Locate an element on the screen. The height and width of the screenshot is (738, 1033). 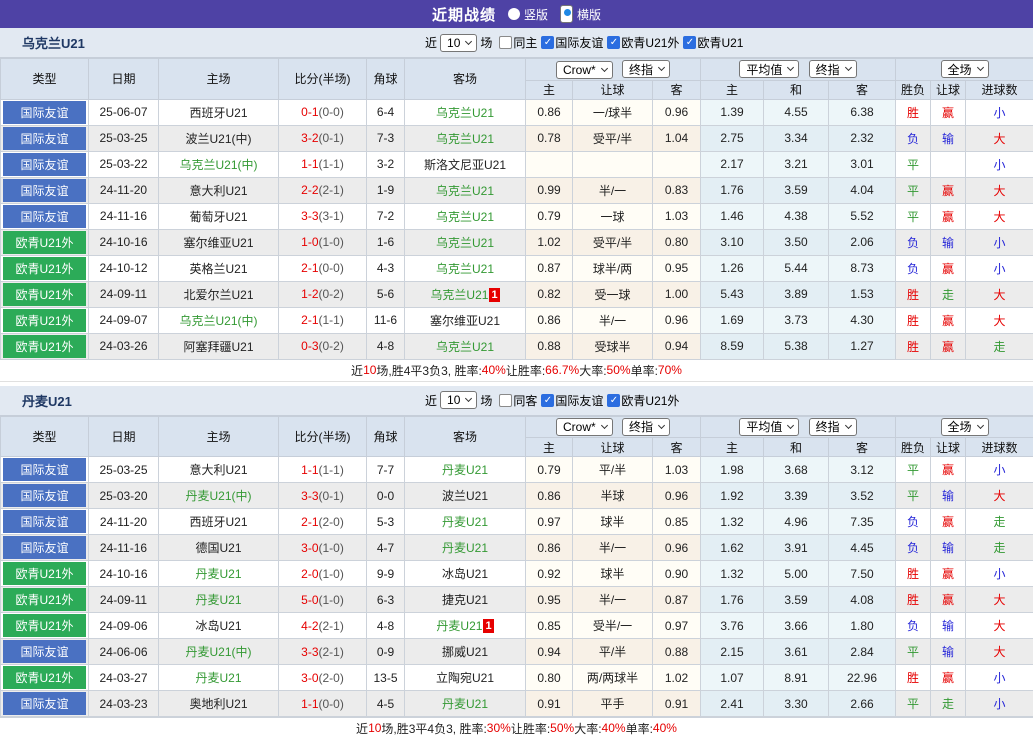
home-team-name: 葡萄牙U21 is located at coordinates (218, 217).